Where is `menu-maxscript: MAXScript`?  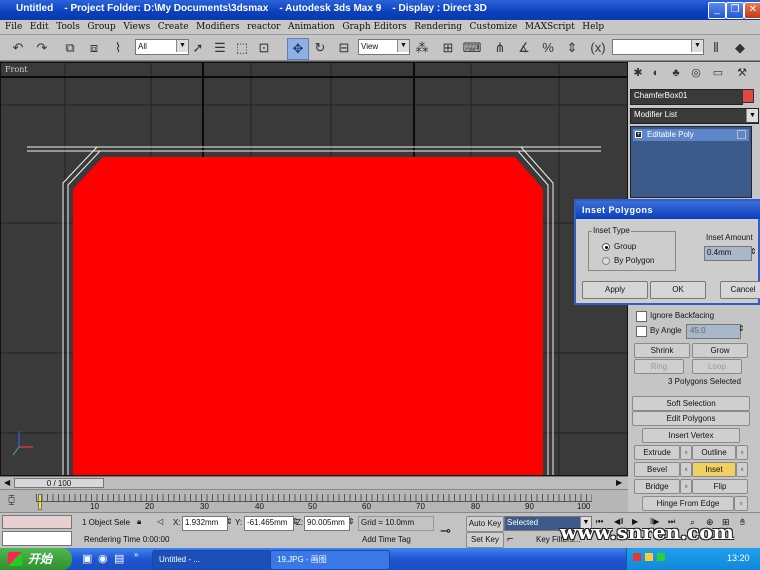
menu-maxscript: MAXScript is located at coordinates (550, 27).